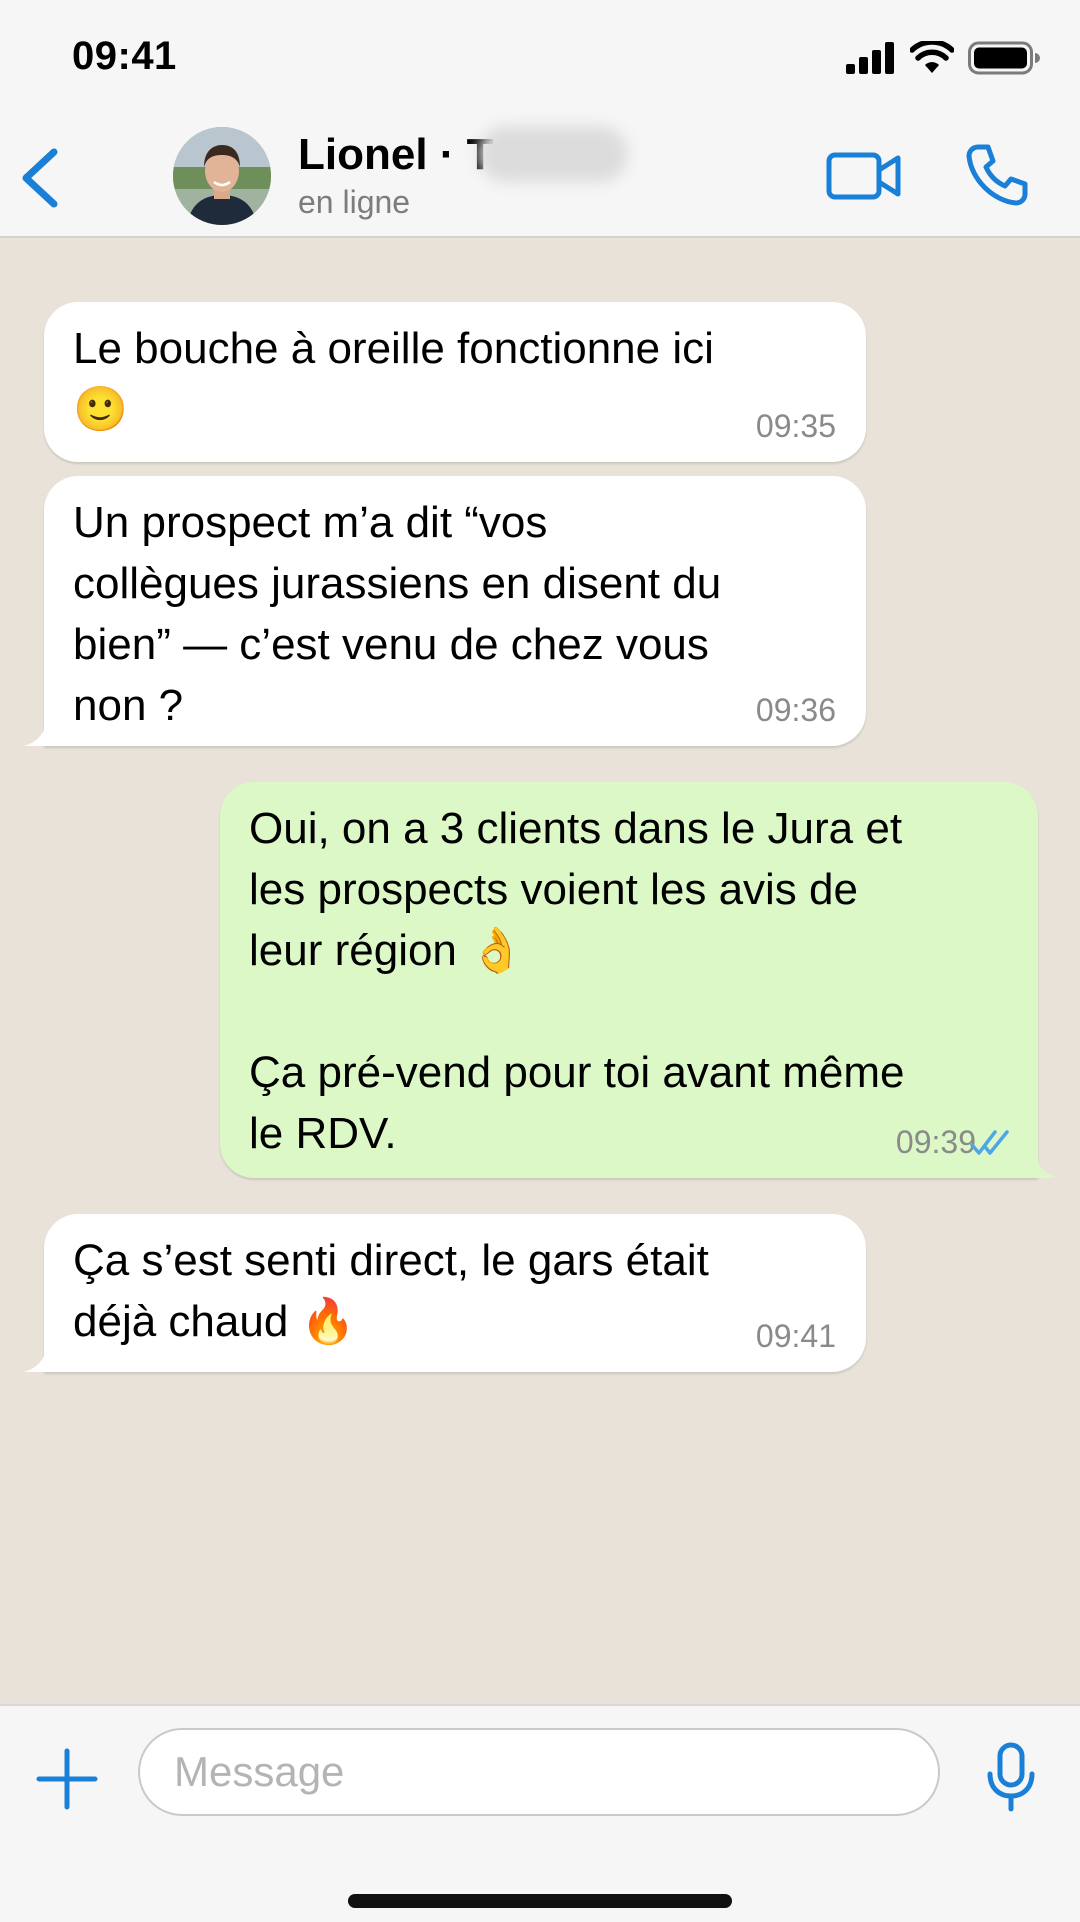  I want to click on message-time: 09:39, so click(935, 1142).